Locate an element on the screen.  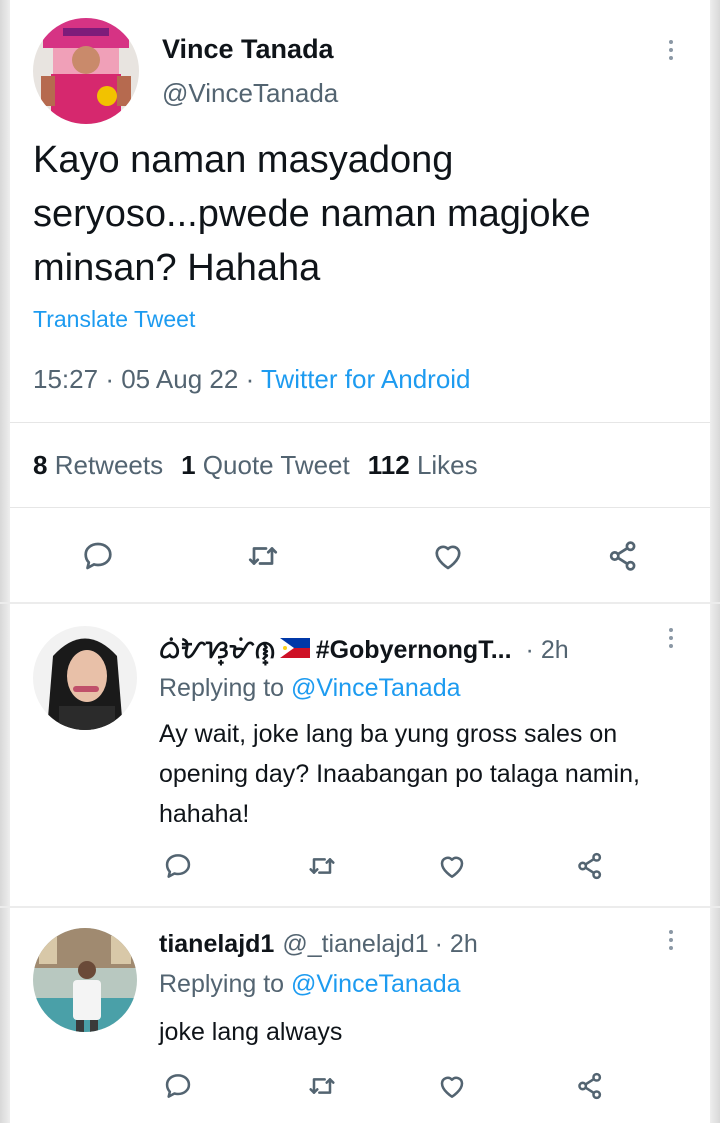
tweet-actions is located at coordinates (360, 556).